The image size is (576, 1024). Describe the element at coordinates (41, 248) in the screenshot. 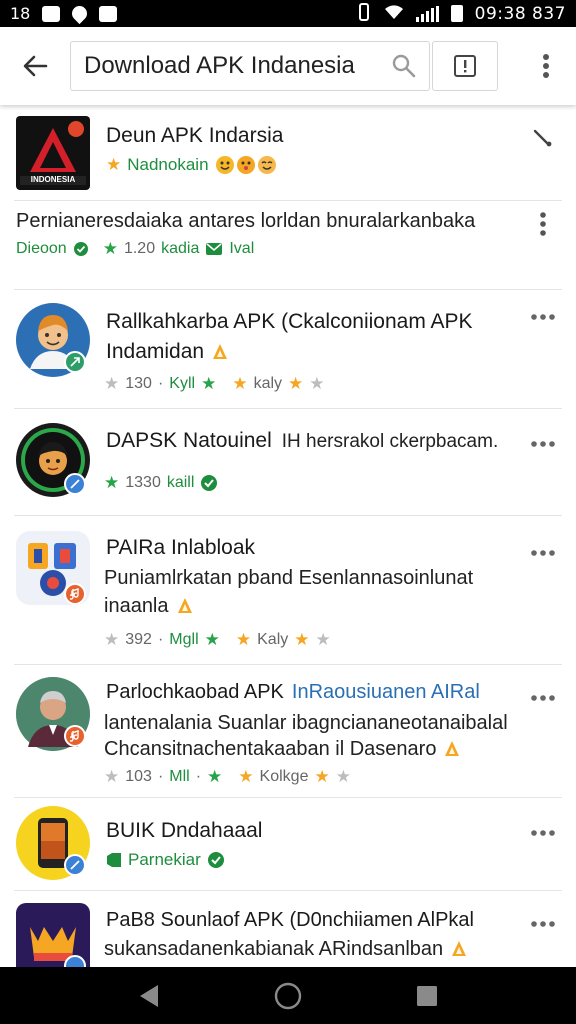

I see `promo-brand: Dieoon` at that location.